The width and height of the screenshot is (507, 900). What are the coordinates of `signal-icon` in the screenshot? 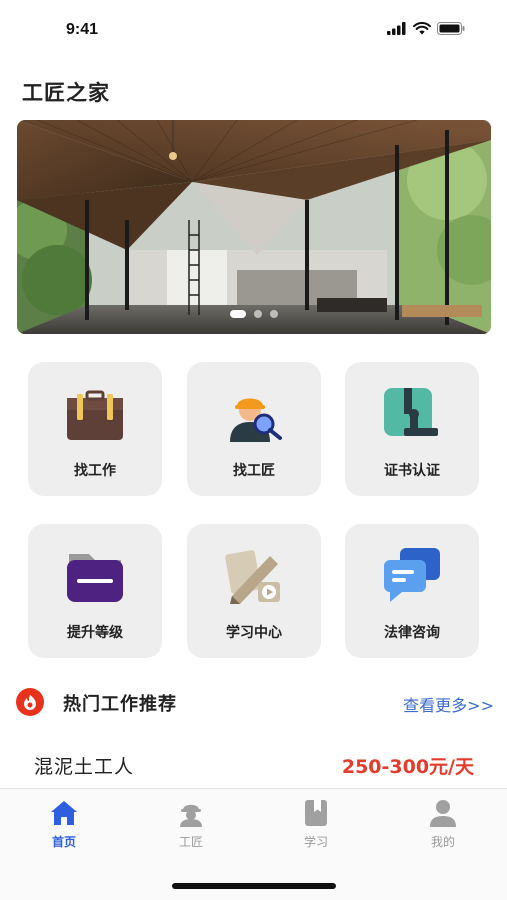 It's located at (396, 28).